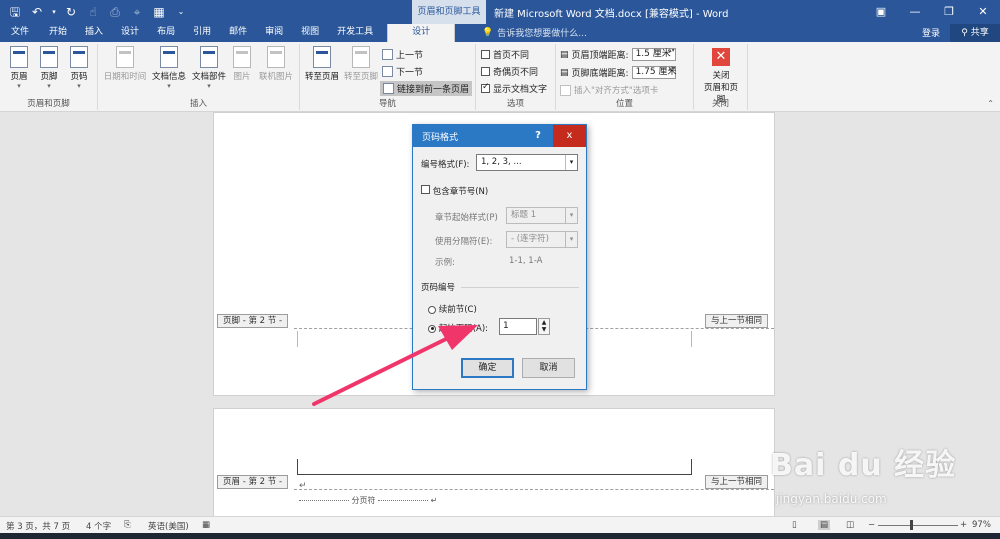 Image resolution: width=1000 pixels, height=539 pixels. What do you see at coordinates (949, 12) in the screenshot?
I see `restore-icon: ❐` at bounding box center [949, 12].